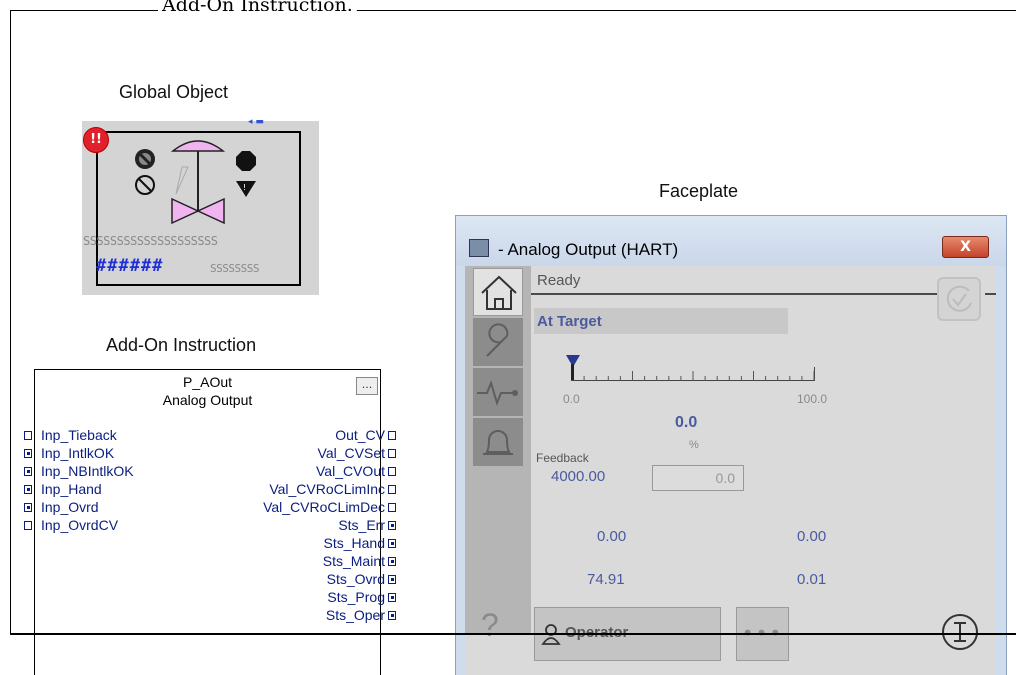 The image size is (1016, 675). What do you see at coordinates (70, 507) in the screenshot?
I see `input-pin-label: Inp_Ovrd` at bounding box center [70, 507].